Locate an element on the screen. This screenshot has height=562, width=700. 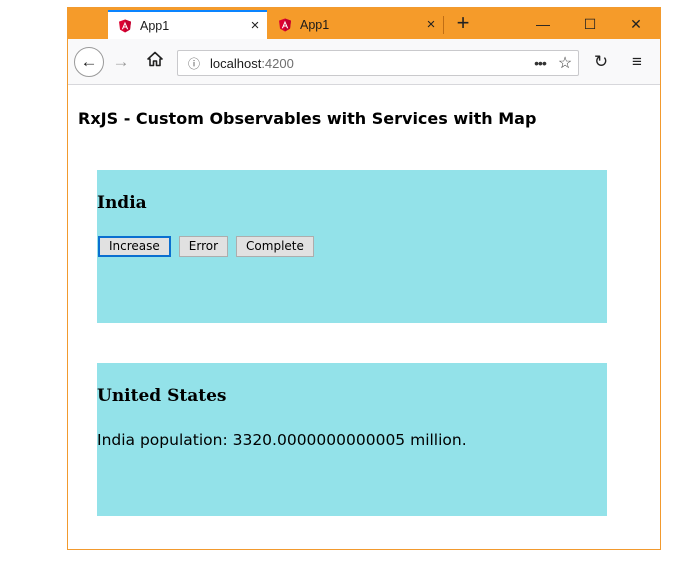
increase-button: Increase is located at coordinates (134, 246).